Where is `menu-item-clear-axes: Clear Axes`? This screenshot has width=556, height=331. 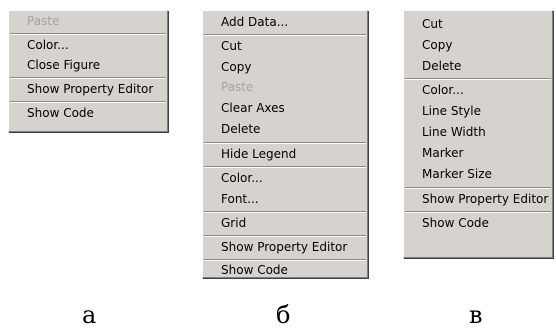
menu-item-clear-axes: Clear Axes is located at coordinates (285, 108).